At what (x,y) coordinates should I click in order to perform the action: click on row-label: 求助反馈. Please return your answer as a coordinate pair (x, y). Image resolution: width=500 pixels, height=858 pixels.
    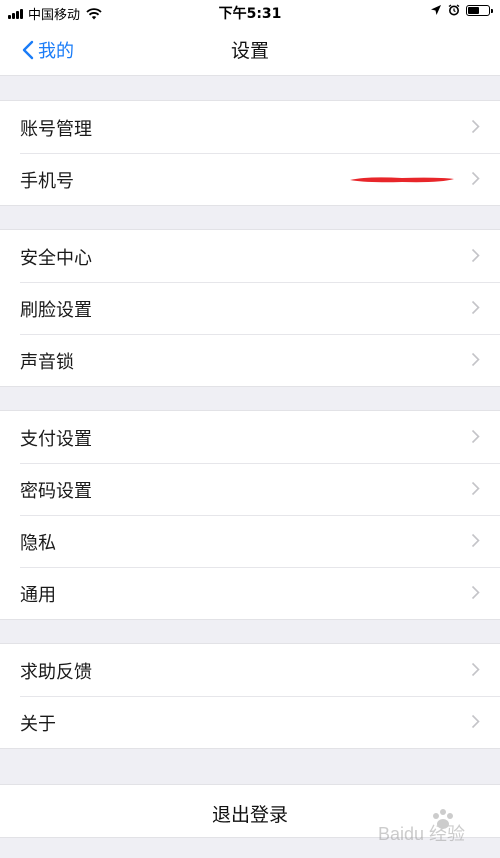
    Looking at the image, I should click on (56, 672).